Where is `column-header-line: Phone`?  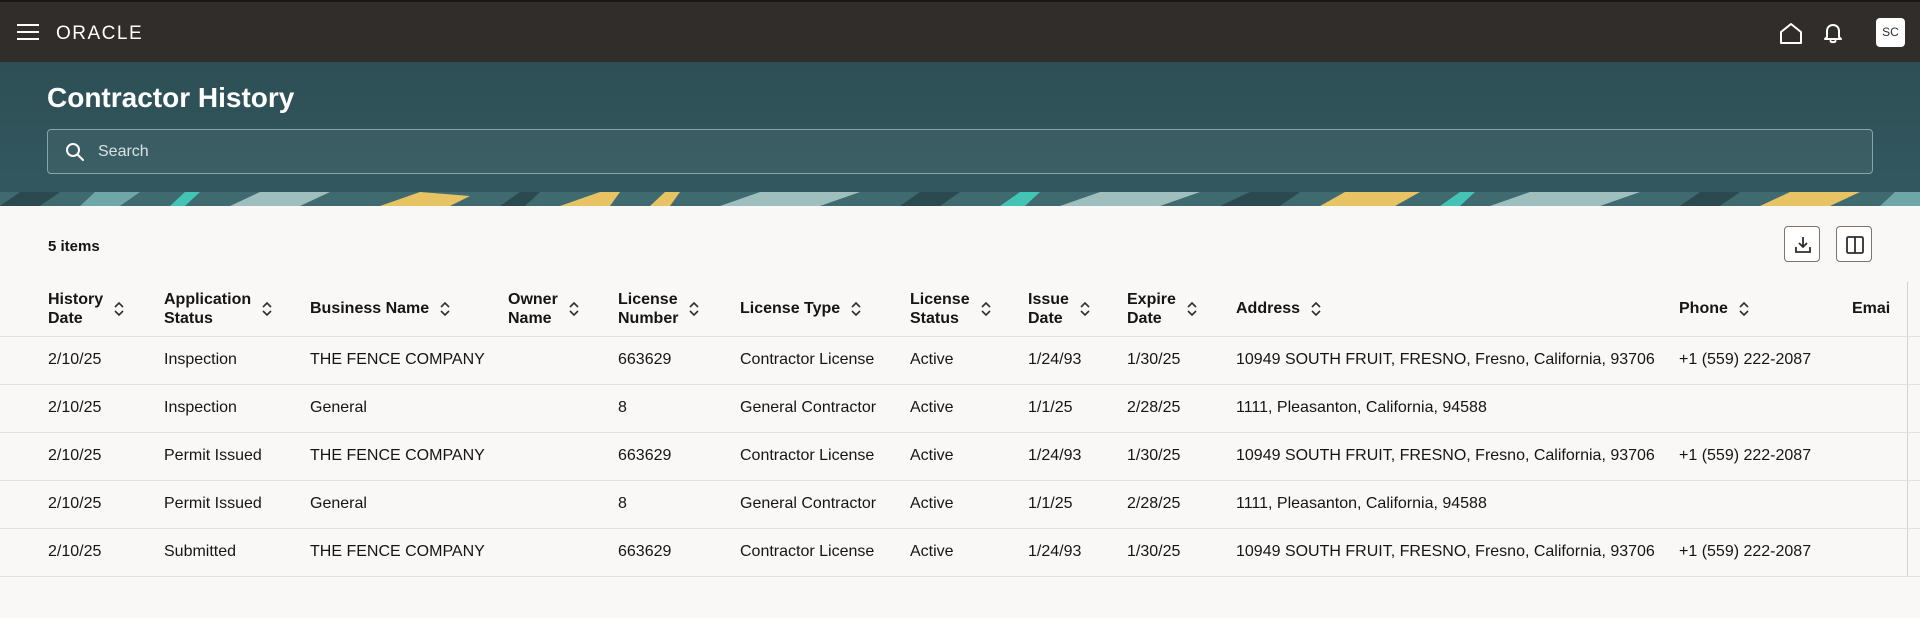
column-header-line: Phone is located at coordinates (1703, 309).